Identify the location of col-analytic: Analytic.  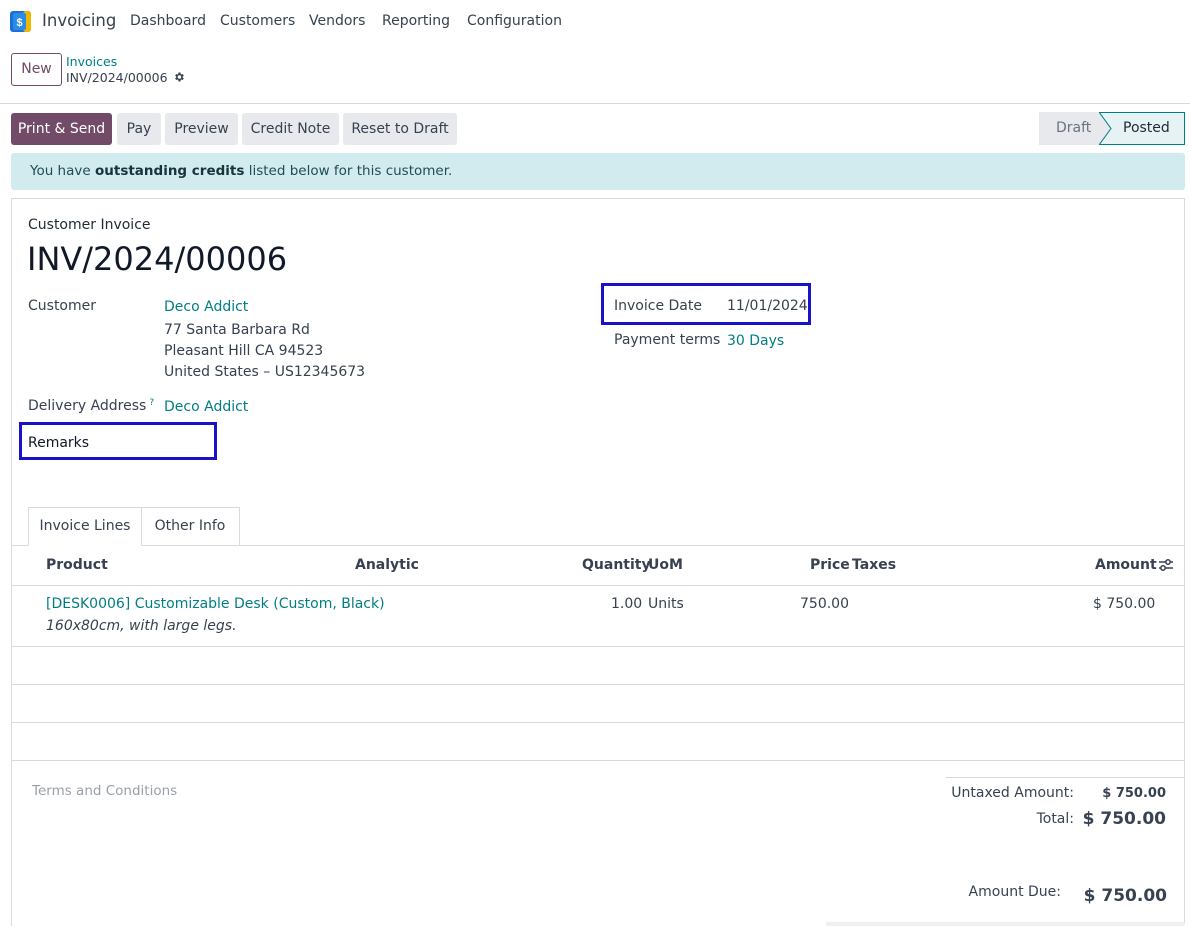
(387, 565).